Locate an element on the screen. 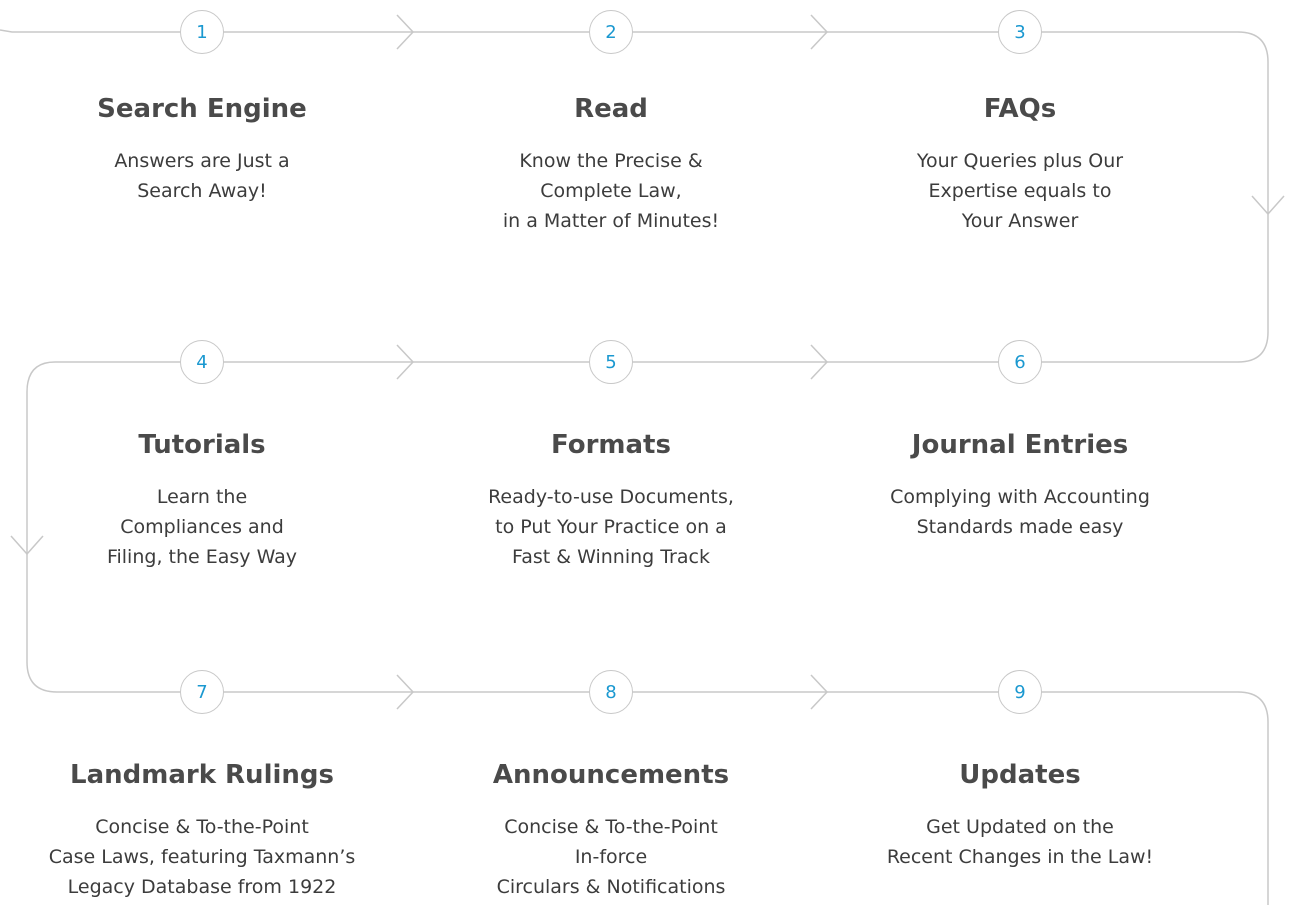 The image size is (1292, 905). step-number-badge: 3 is located at coordinates (1020, 32).